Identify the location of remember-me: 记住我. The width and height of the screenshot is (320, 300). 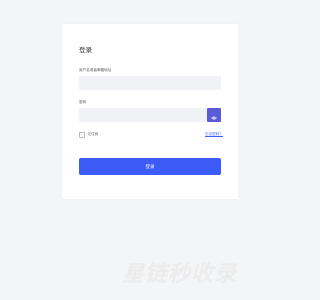
(88, 135).